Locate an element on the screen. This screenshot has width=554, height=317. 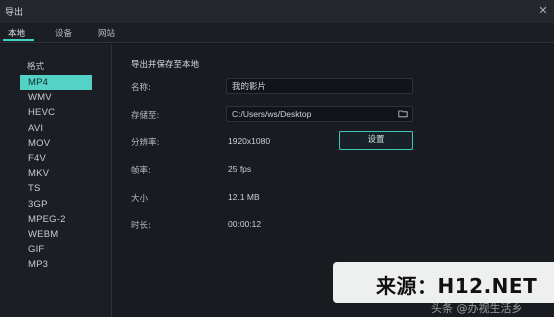
format-item-wmv: WMV is located at coordinates (56, 97).